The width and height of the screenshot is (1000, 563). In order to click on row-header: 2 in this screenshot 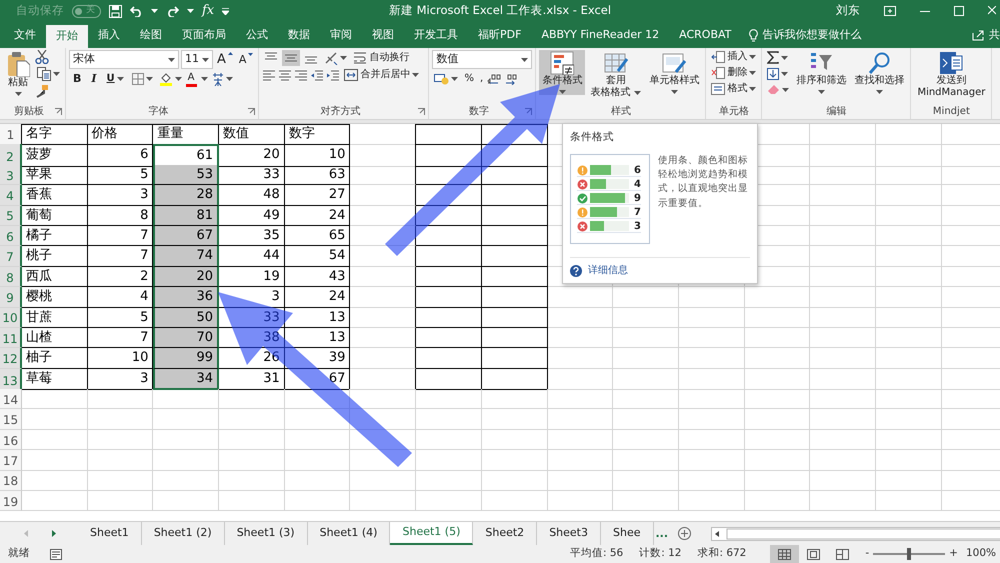, I will do `click(11, 155)`.